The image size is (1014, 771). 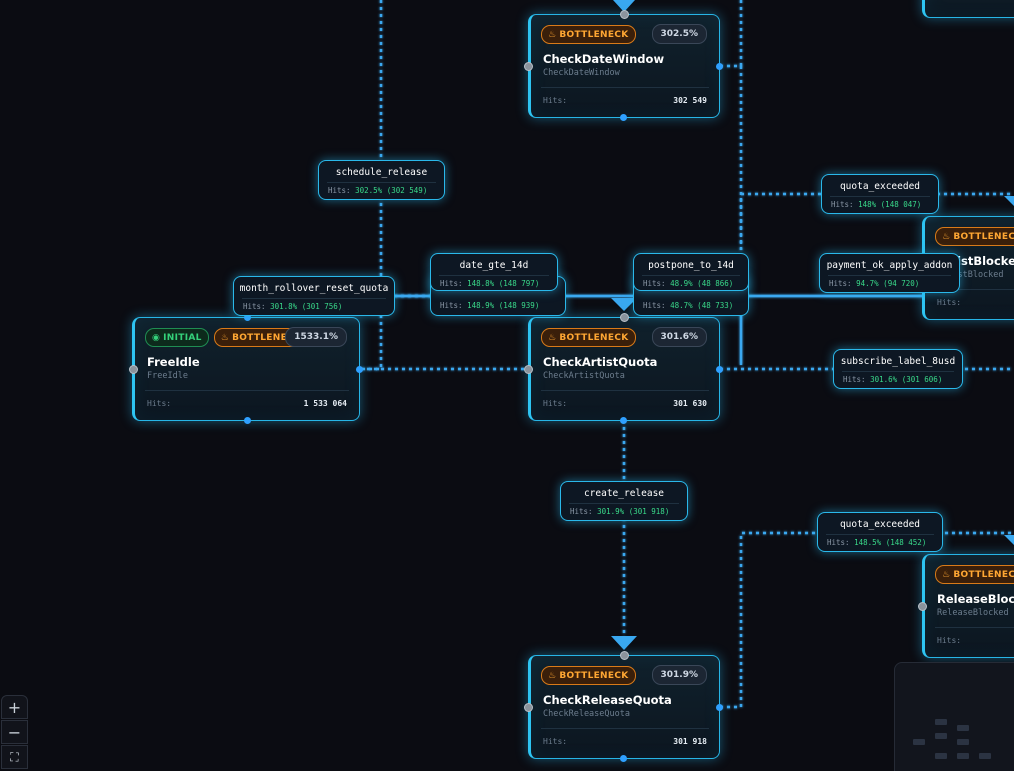 I want to click on node-title: ReleaseBlocked, so click(x=975, y=599).